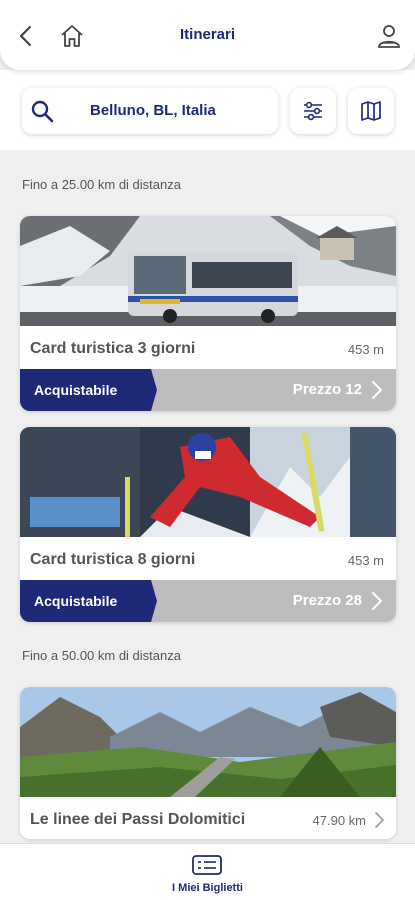  I want to click on card-image-bus-snow, so click(208, 271).